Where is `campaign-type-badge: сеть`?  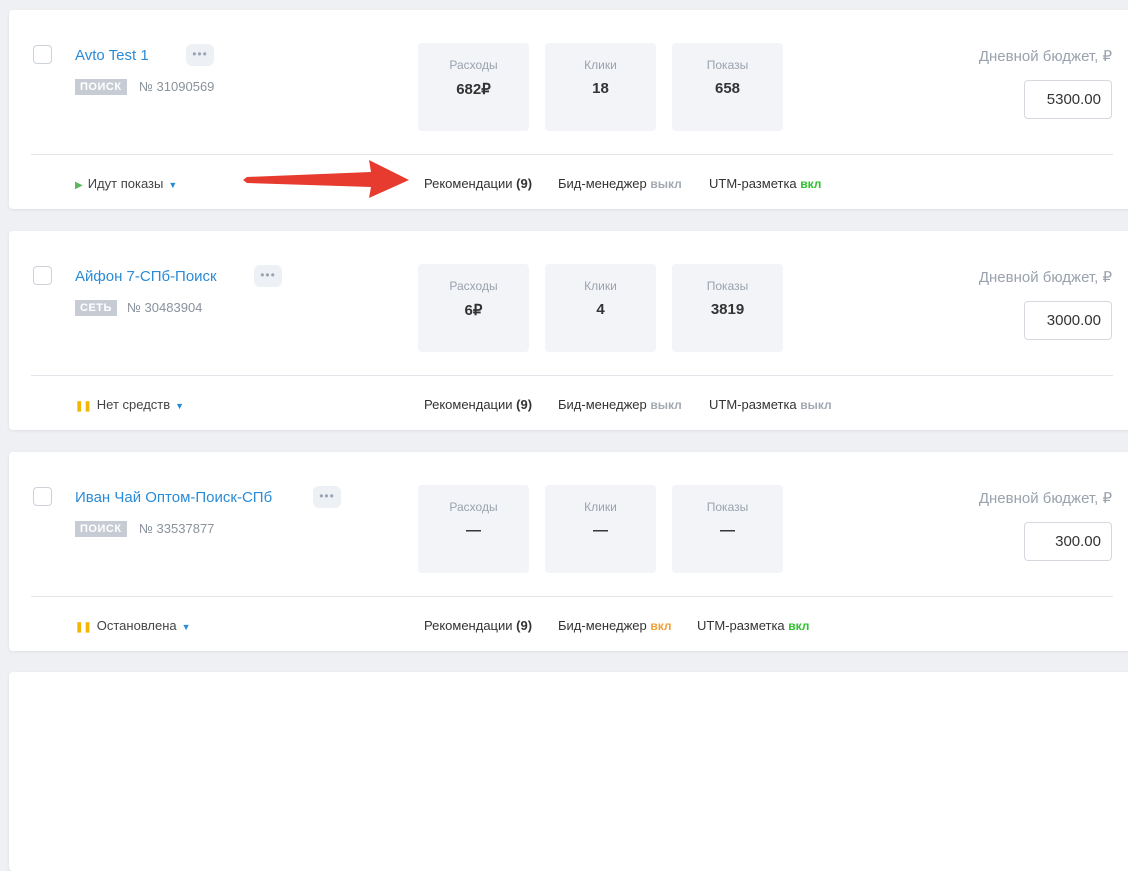
campaign-type-badge: сеть is located at coordinates (96, 308).